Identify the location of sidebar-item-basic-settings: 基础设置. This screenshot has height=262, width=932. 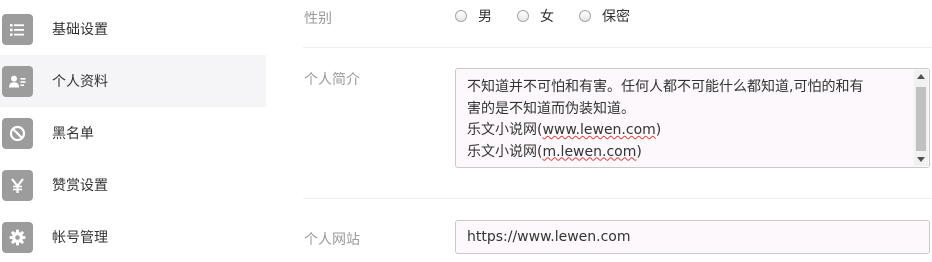
(133, 29).